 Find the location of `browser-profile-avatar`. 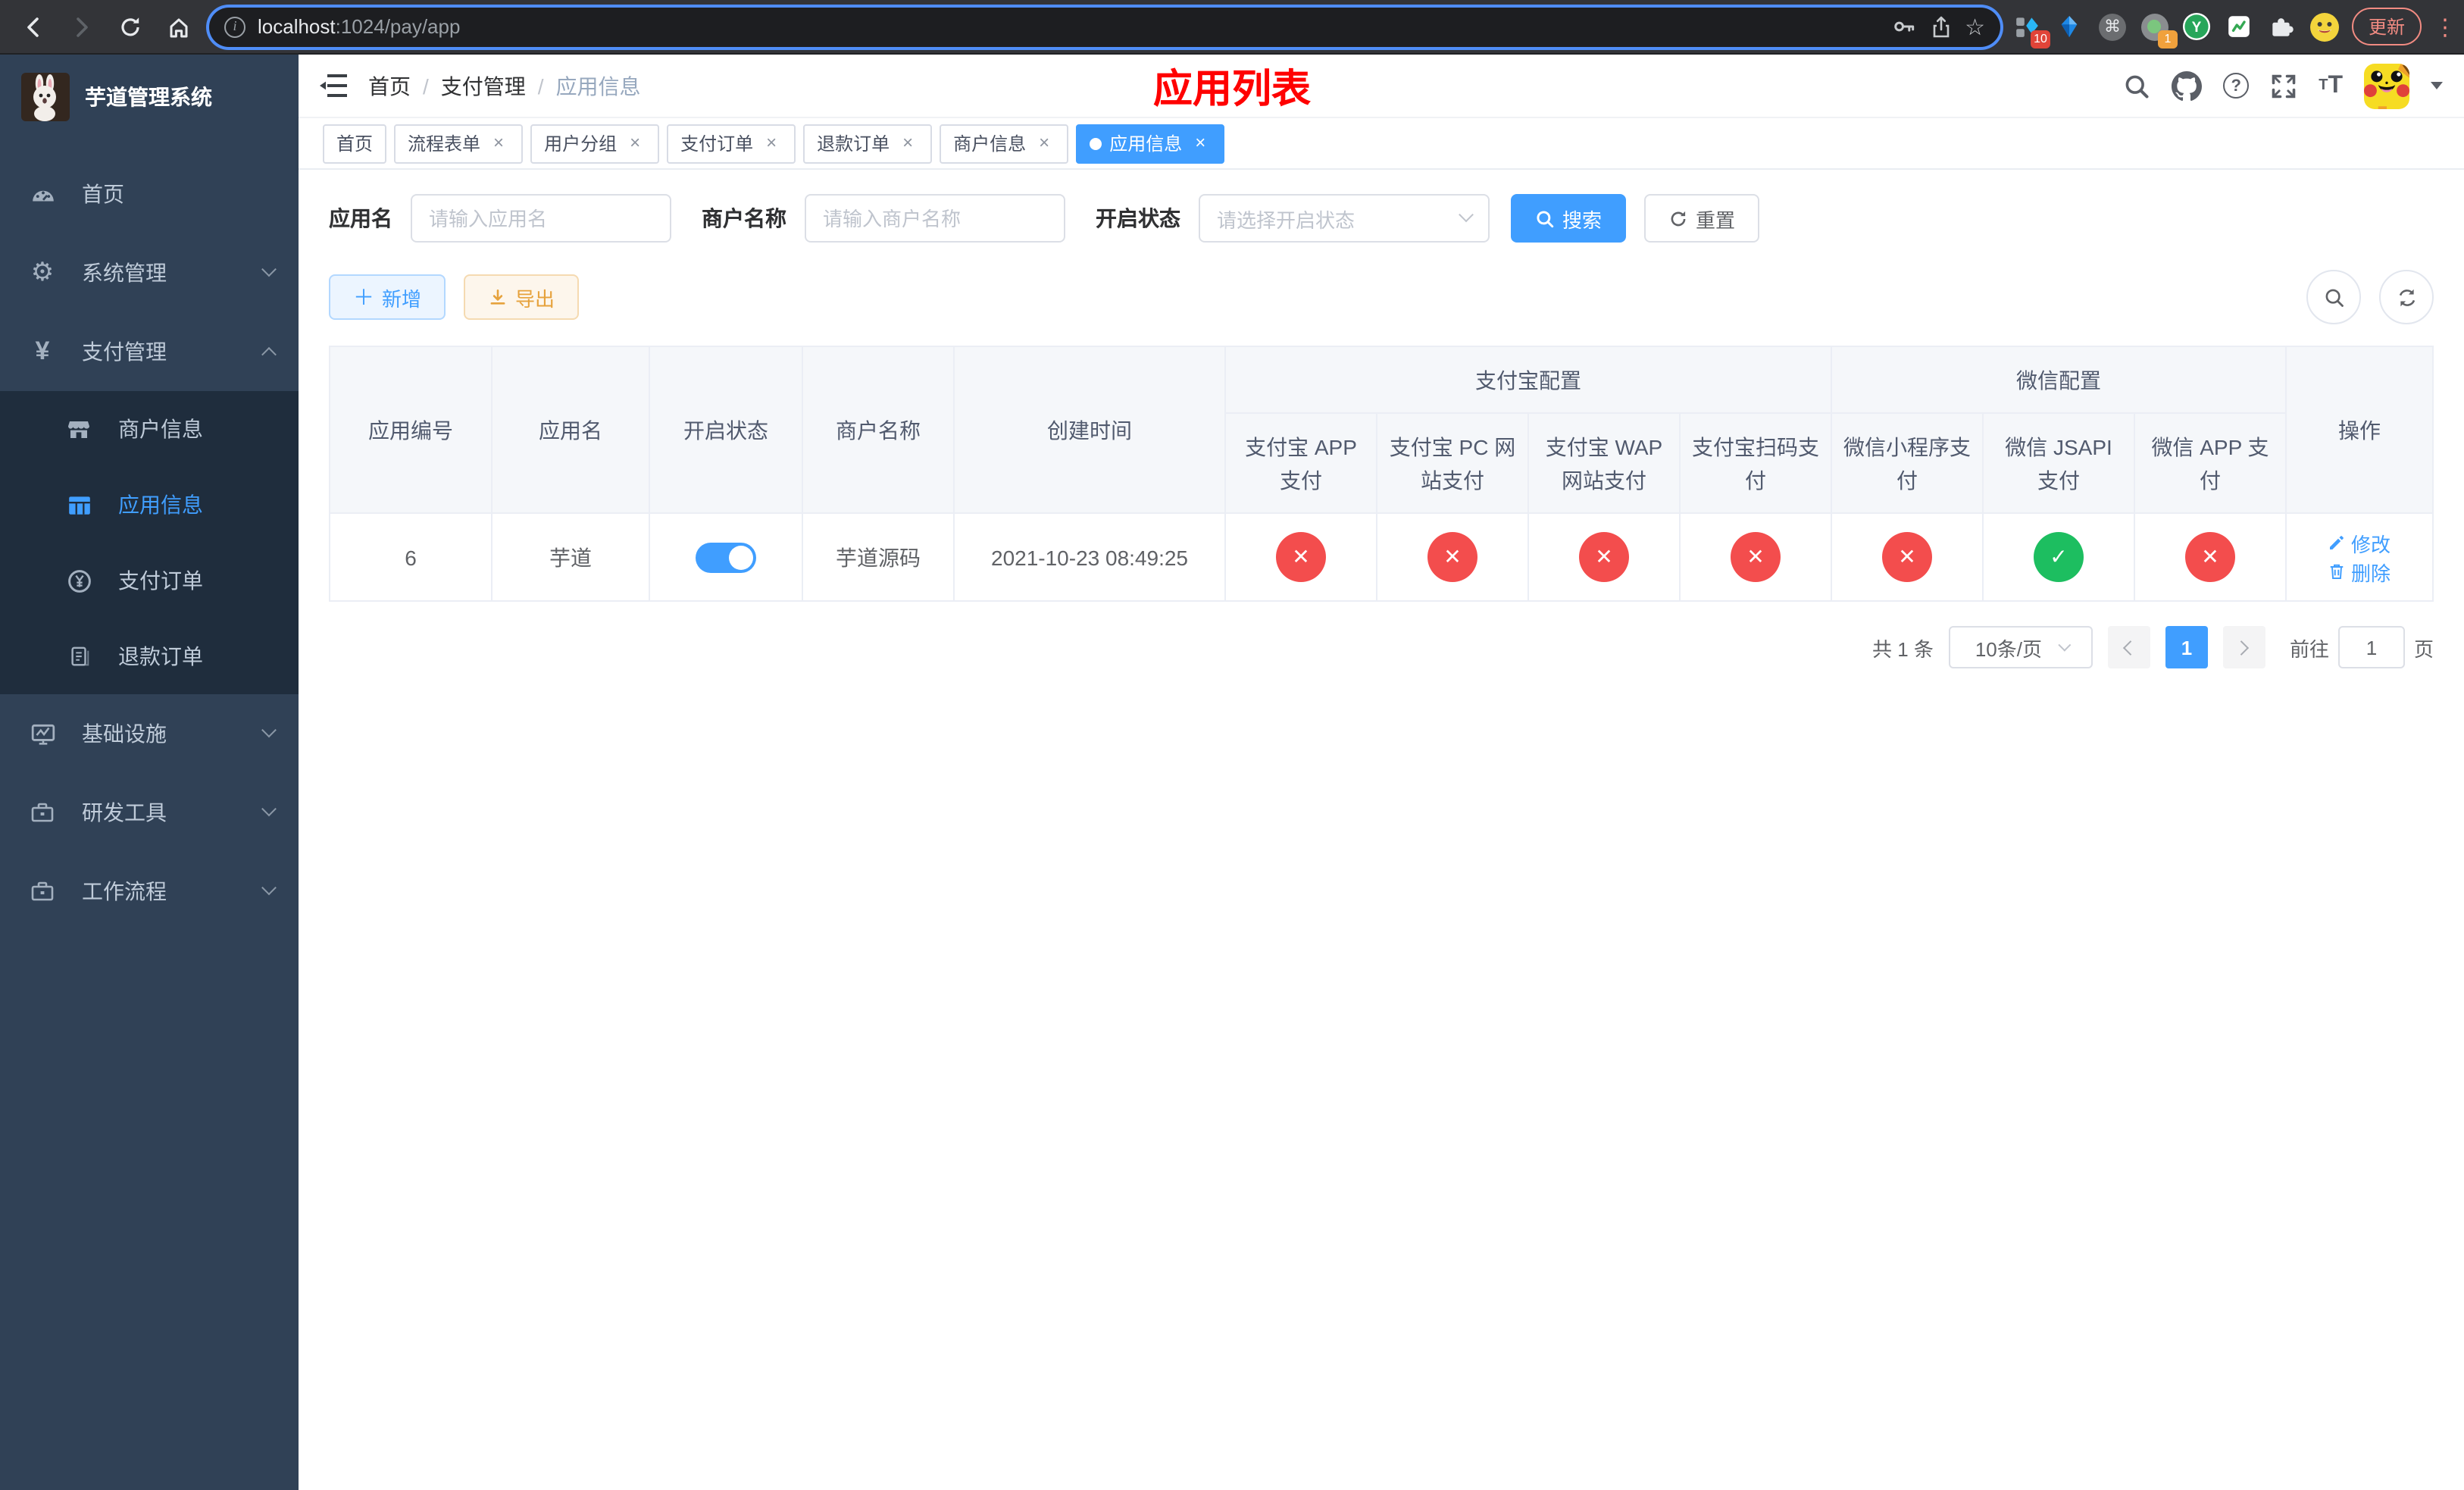

browser-profile-avatar is located at coordinates (2324, 27).